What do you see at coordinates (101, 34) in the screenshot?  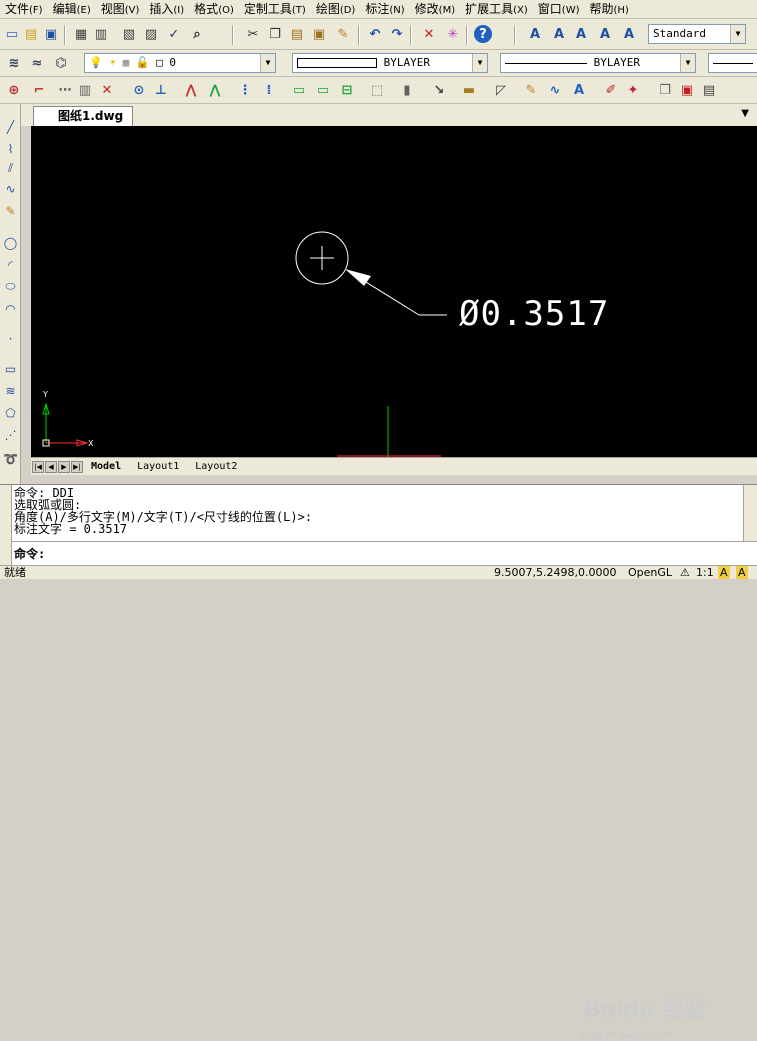 I see `plot-icon: ▥` at bounding box center [101, 34].